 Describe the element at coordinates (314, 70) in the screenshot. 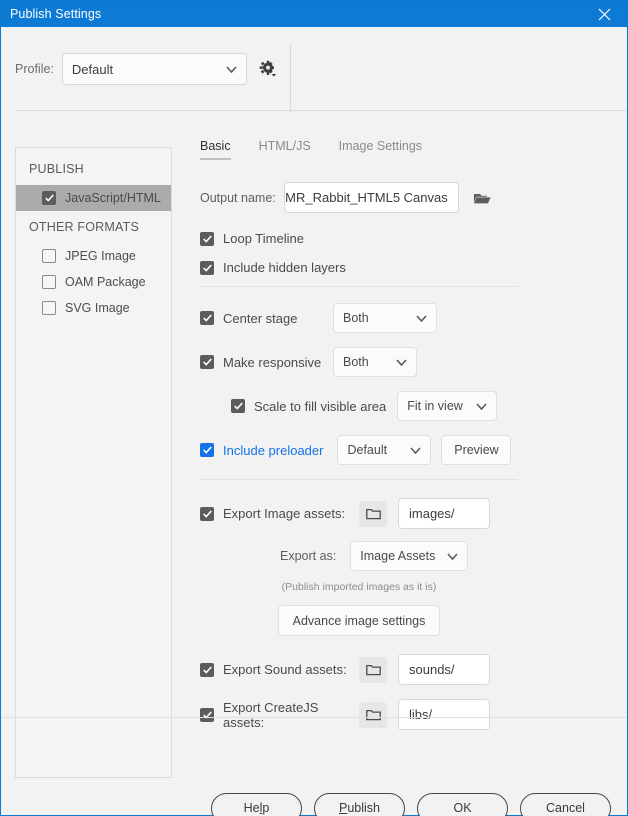

I see `profile-row: Profile: Default` at that location.